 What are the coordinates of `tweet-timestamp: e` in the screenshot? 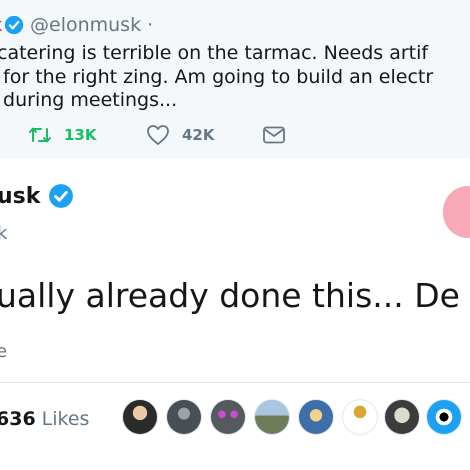 It's located at (3, 351).